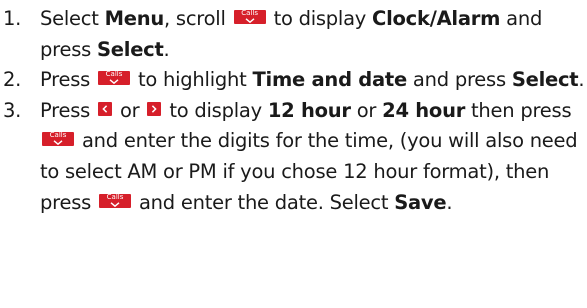 The image size is (587, 308). Describe the element at coordinates (420, 202) in the screenshot. I see `save-label: Save` at that location.